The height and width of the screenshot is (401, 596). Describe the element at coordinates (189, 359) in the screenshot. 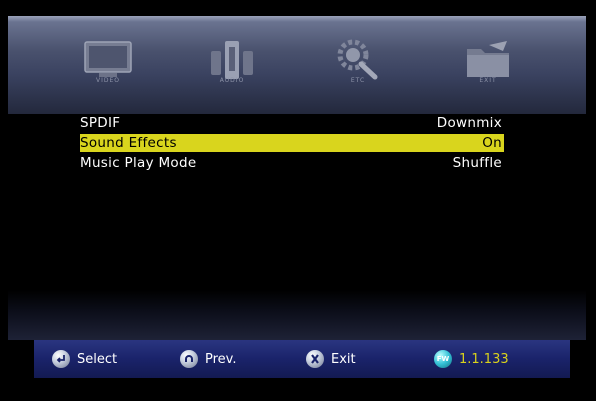

I see `return-icon` at that location.